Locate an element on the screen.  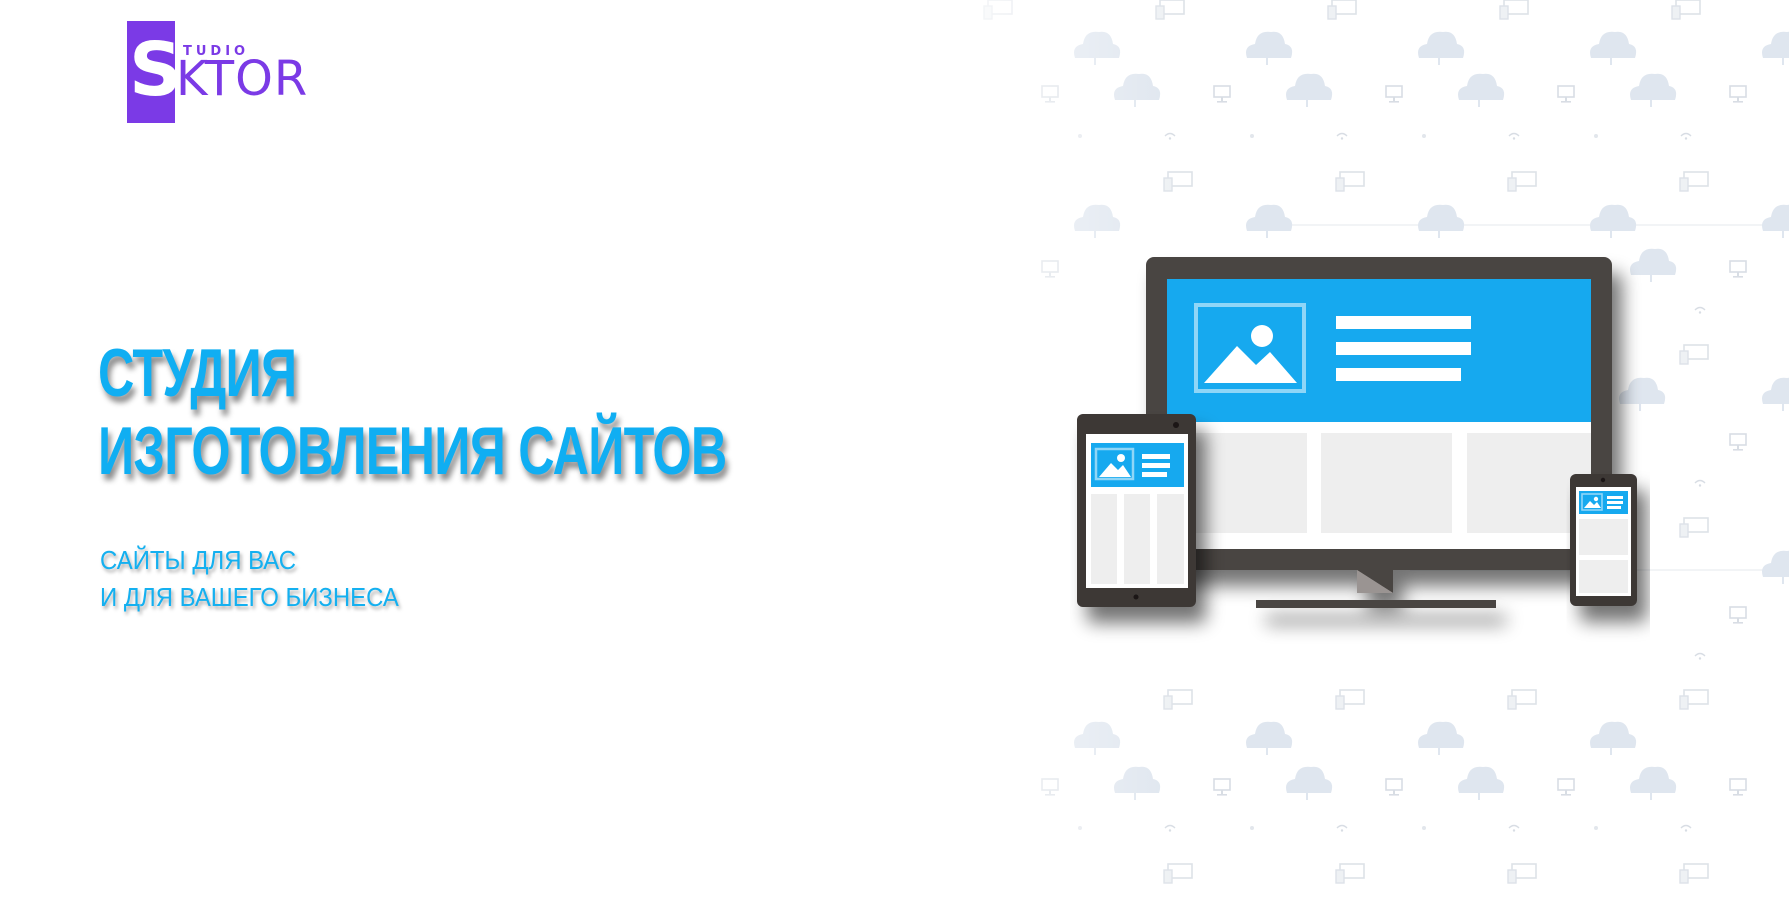
logo-name: KTOR is located at coordinates (242, 79).